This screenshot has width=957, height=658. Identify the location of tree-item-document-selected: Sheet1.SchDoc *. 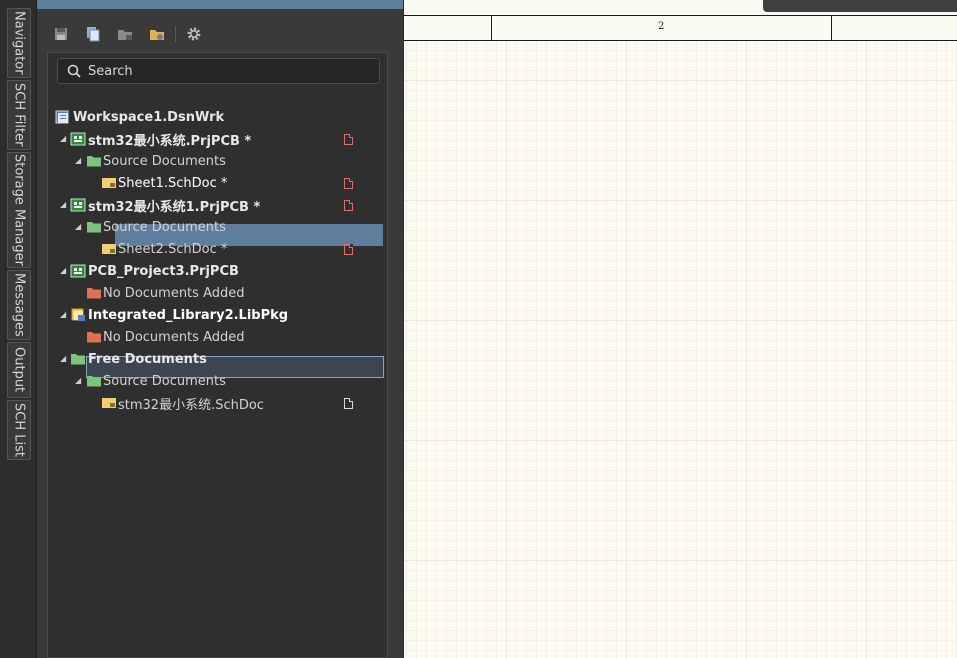
(218, 183).